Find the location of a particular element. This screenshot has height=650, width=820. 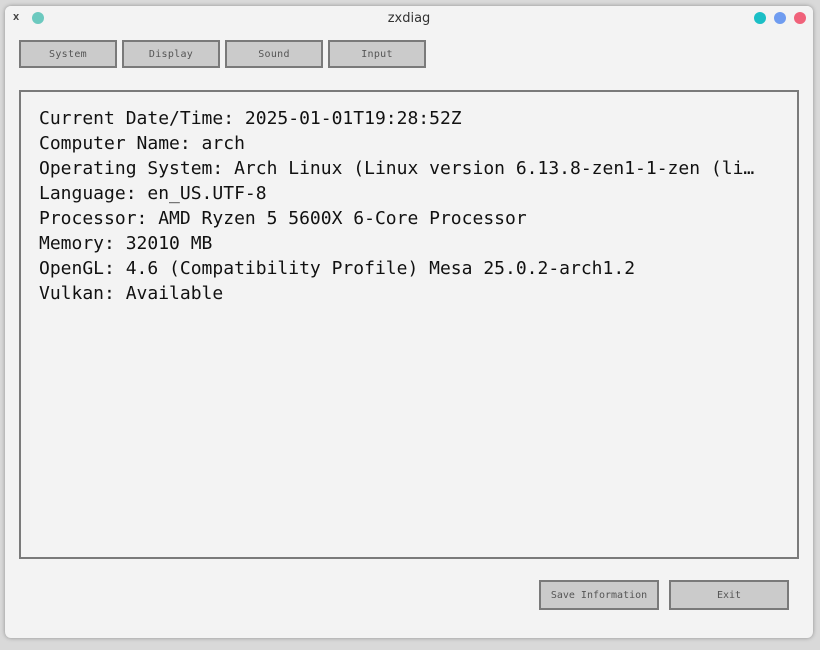

info-datetime: Current Date/Time: 2025-01-01T19:28:52Z is located at coordinates (250, 118).